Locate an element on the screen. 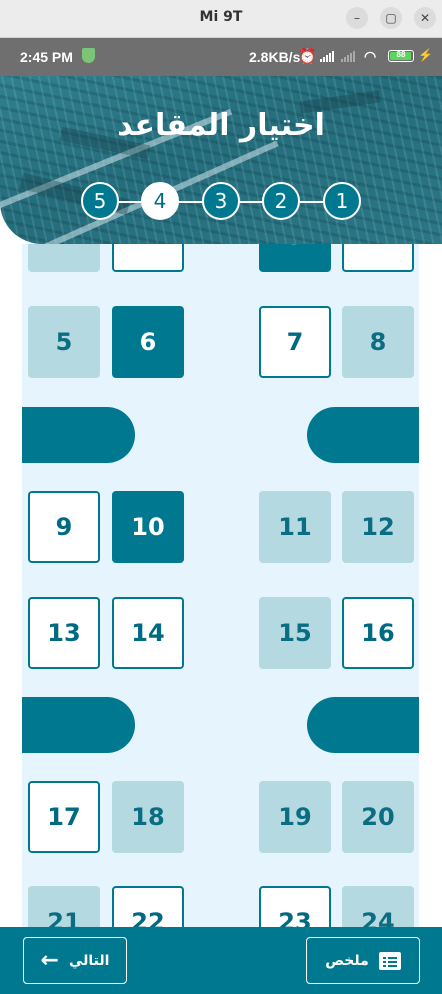 This screenshot has width=442, height=994. seat-1: 1 is located at coordinates (64, 258).